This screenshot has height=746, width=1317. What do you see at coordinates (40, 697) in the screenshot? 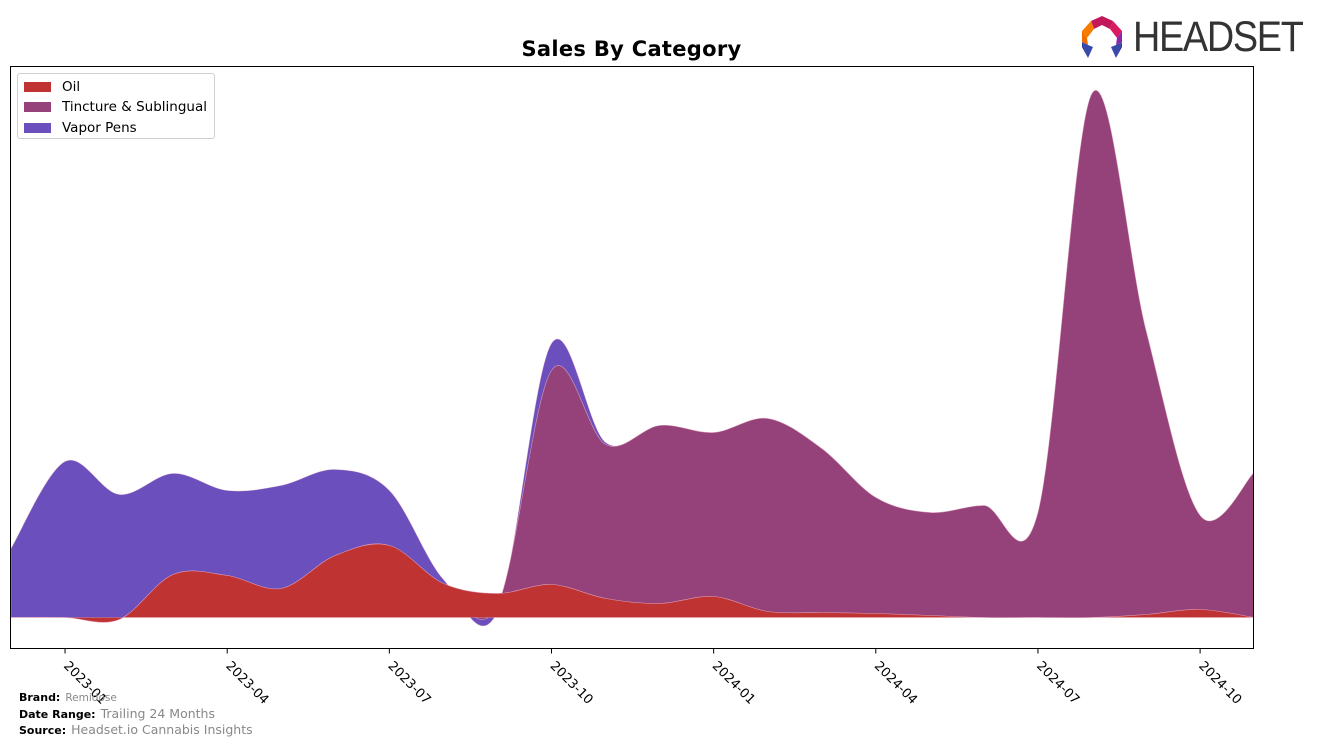
I see `brand-label: Brand:` at bounding box center [40, 697].